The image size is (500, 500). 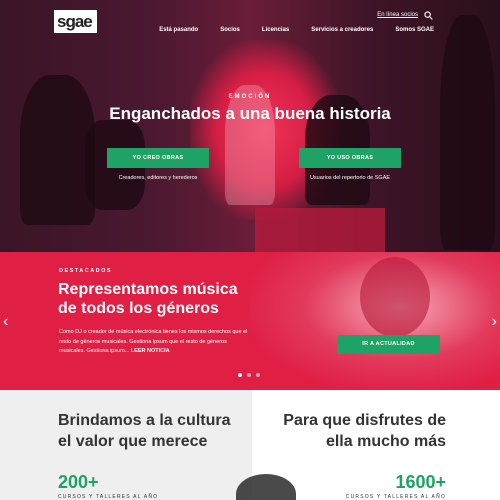 I want to click on nav-item-licencias: Licencias, so click(x=275, y=30).